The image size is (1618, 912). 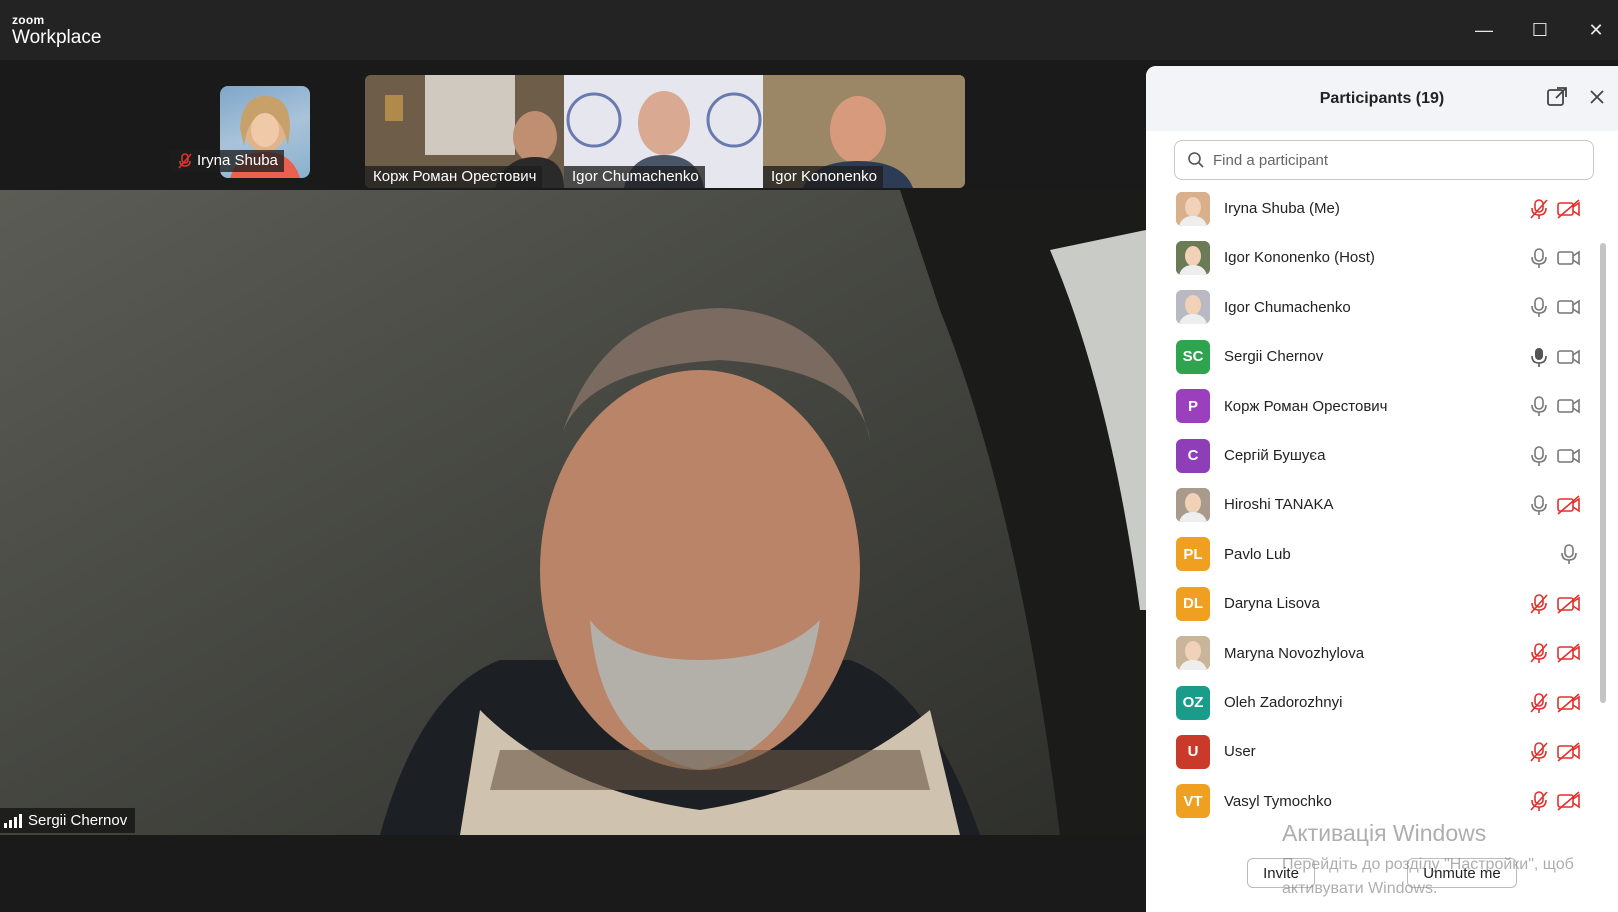 I want to click on participant-name: Vasyl Tymochko, so click(x=1278, y=801).